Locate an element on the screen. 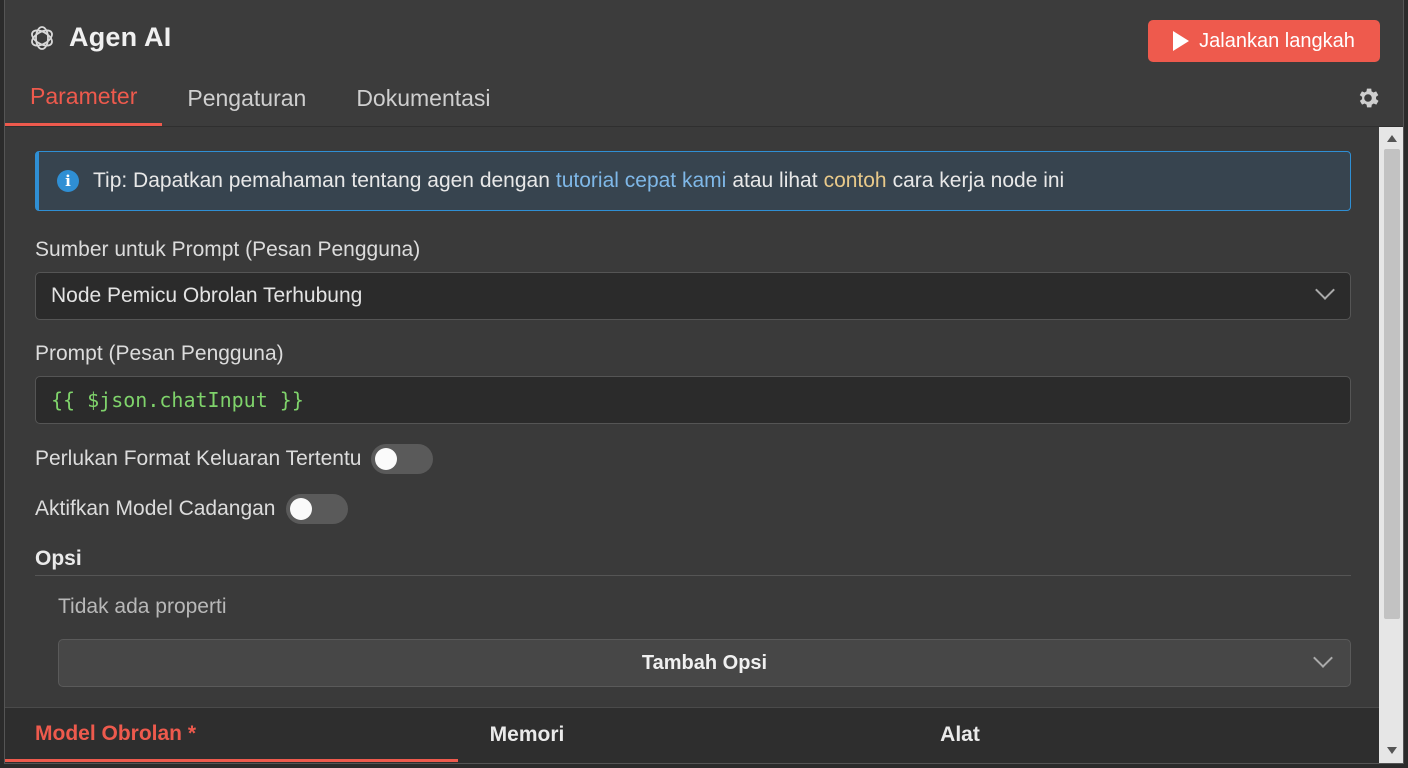  options-title: Opsi is located at coordinates (58, 558).